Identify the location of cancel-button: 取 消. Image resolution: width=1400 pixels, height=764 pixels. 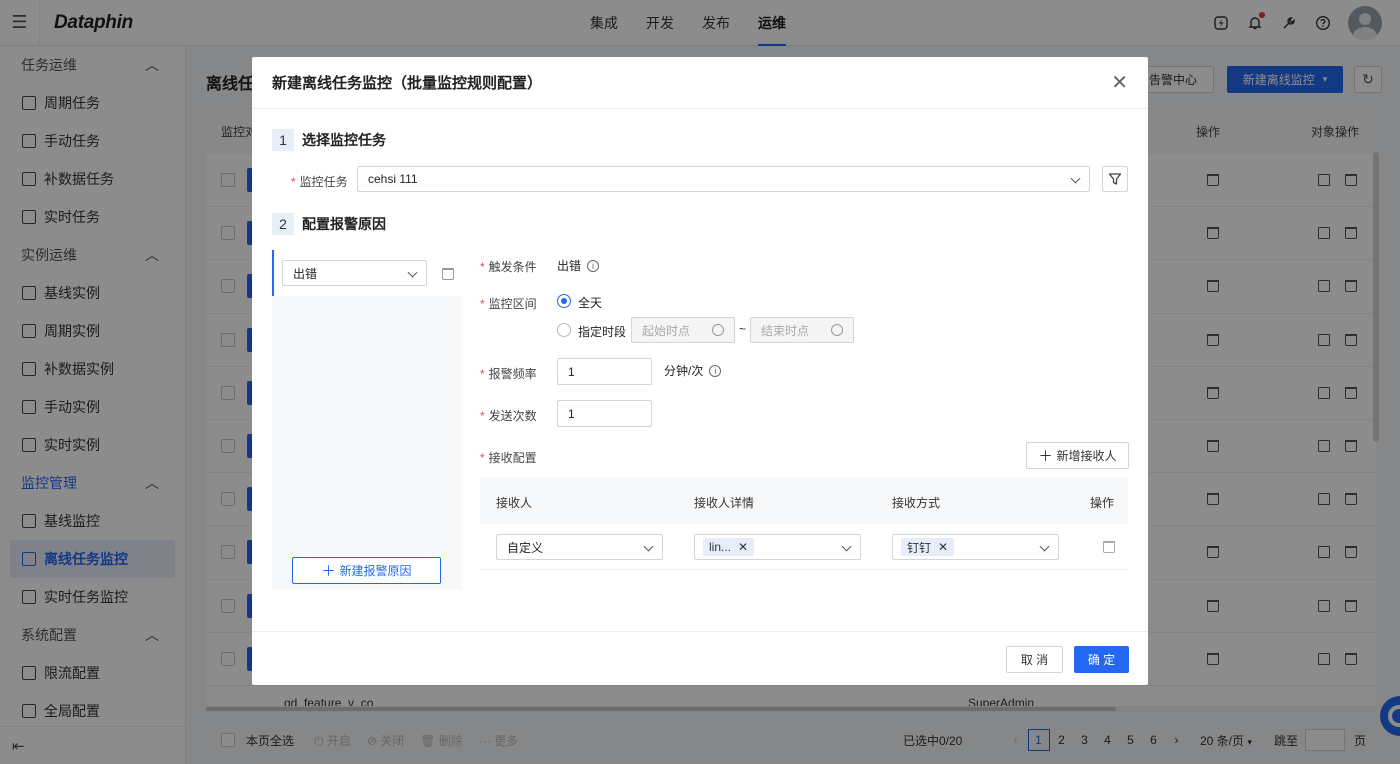
(1034, 659).